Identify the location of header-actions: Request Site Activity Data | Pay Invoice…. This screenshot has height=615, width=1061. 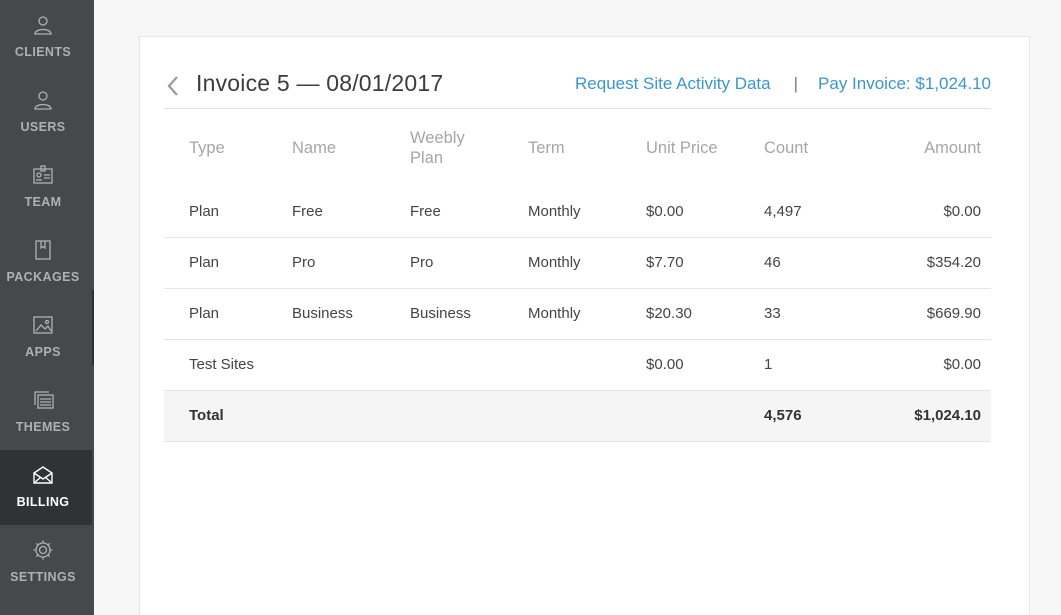
(783, 84).